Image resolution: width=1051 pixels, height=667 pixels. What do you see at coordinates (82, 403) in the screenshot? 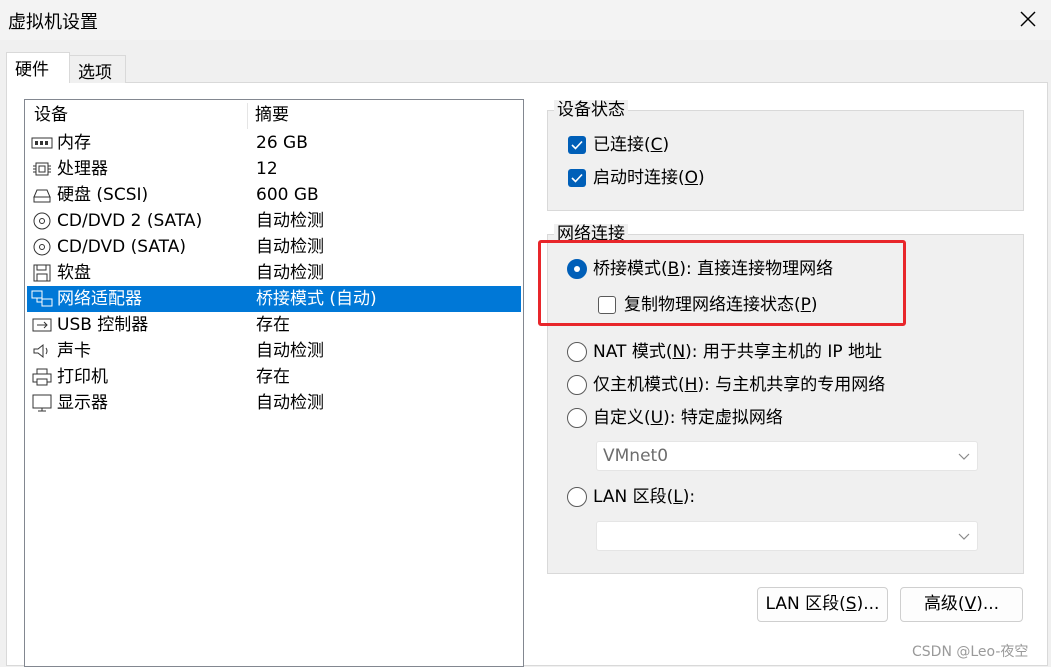
I see `device-name: 显示器` at bounding box center [82, 403].